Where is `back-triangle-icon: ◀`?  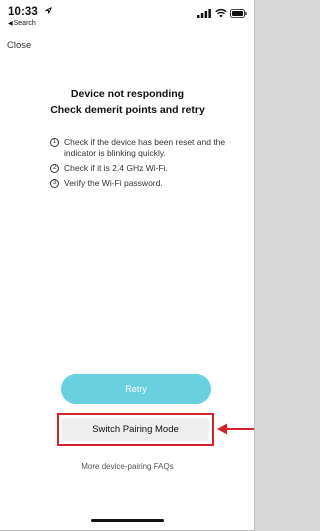
back-triangle-icon: ◀ is located at coordinates (10, 24).